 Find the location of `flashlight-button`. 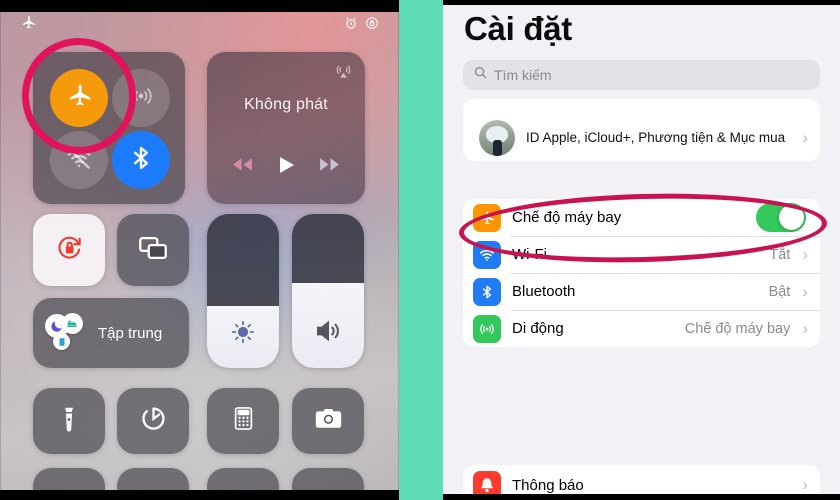

flashlight-button is located at coordinates (69, 421).